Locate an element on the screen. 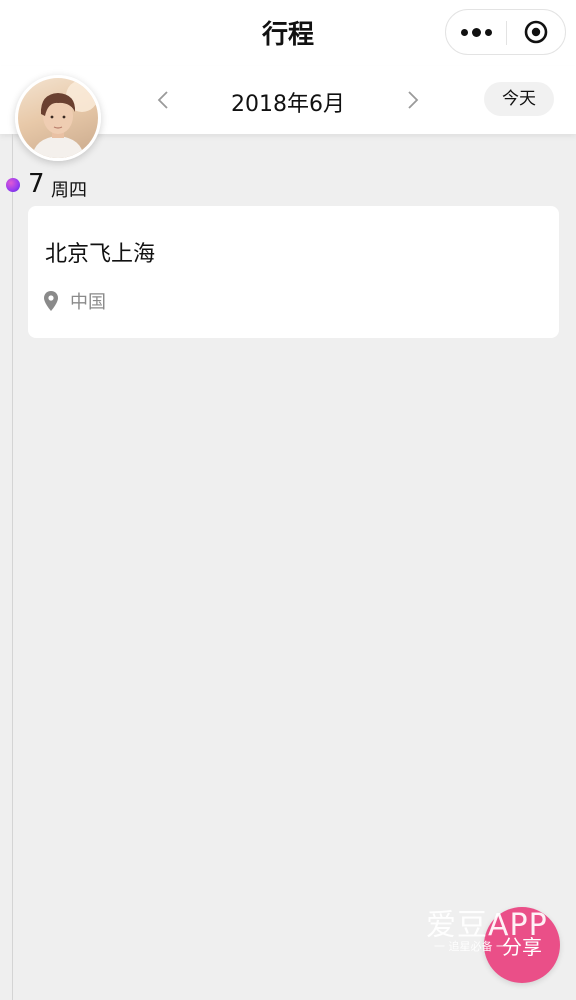 The height and width of the screenshot is (1000, 576). watermark: 爱豆APP 一 追星必备 一 is located at coordinates (491, 930).